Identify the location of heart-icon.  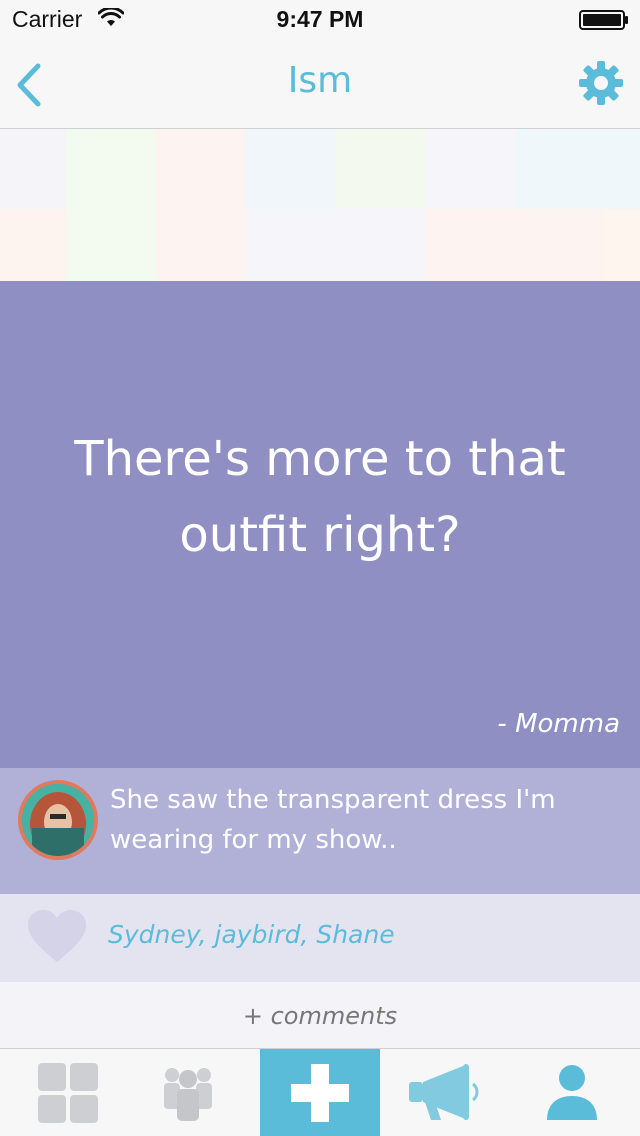
(57, 936).